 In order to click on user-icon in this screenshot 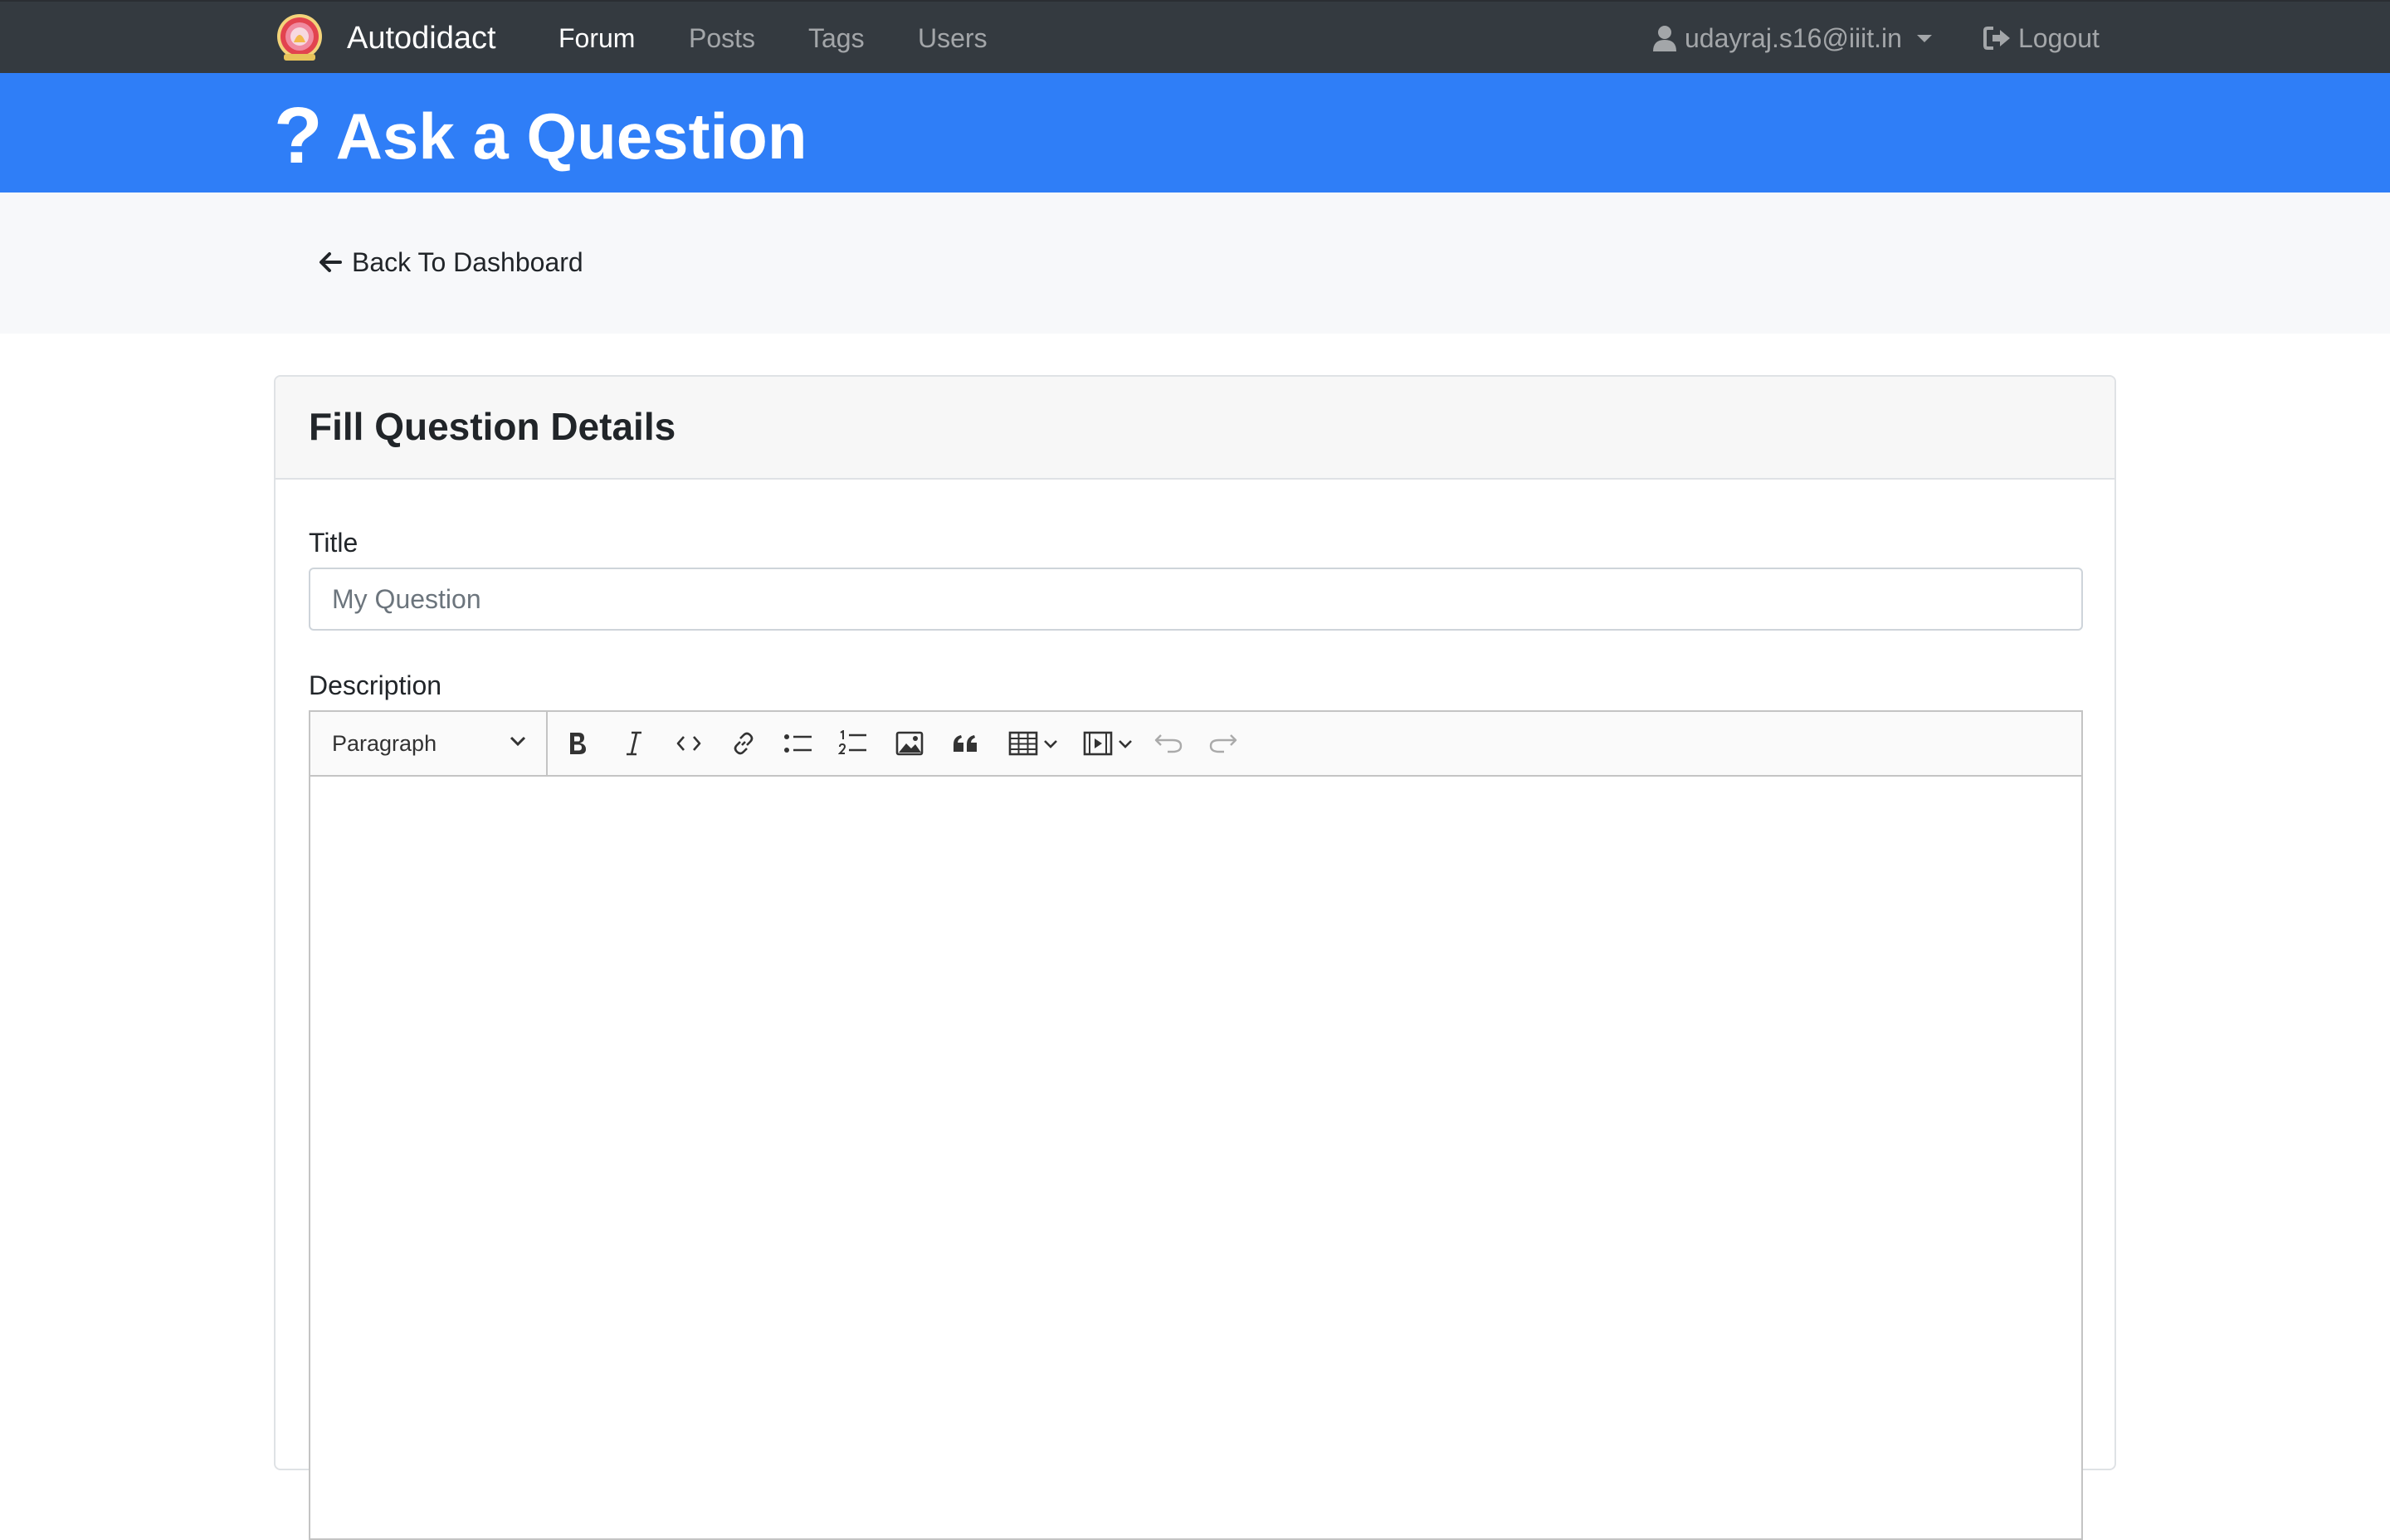, I will do `click(1665, 38)`.